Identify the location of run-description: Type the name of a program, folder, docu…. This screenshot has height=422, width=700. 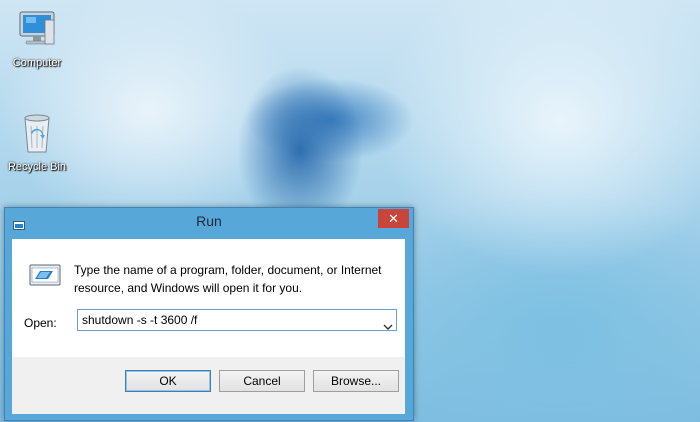
(228, 279).